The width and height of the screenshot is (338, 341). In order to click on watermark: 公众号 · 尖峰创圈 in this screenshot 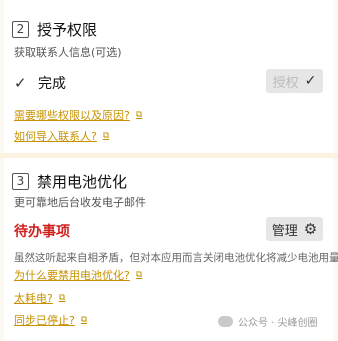, I will do `click(268, 321)`.